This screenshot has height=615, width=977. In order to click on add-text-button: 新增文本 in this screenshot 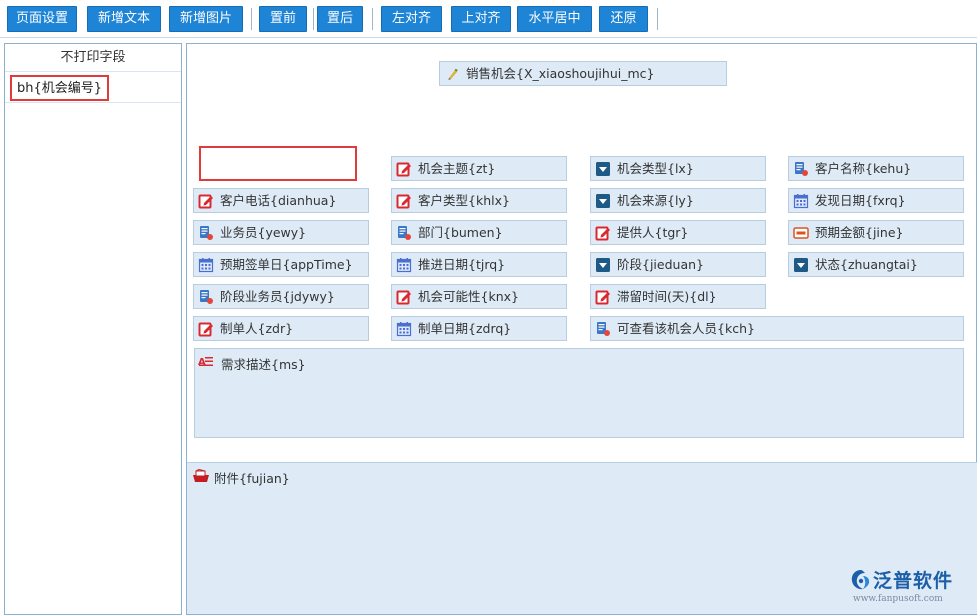, I will do `click(124, 19)`.